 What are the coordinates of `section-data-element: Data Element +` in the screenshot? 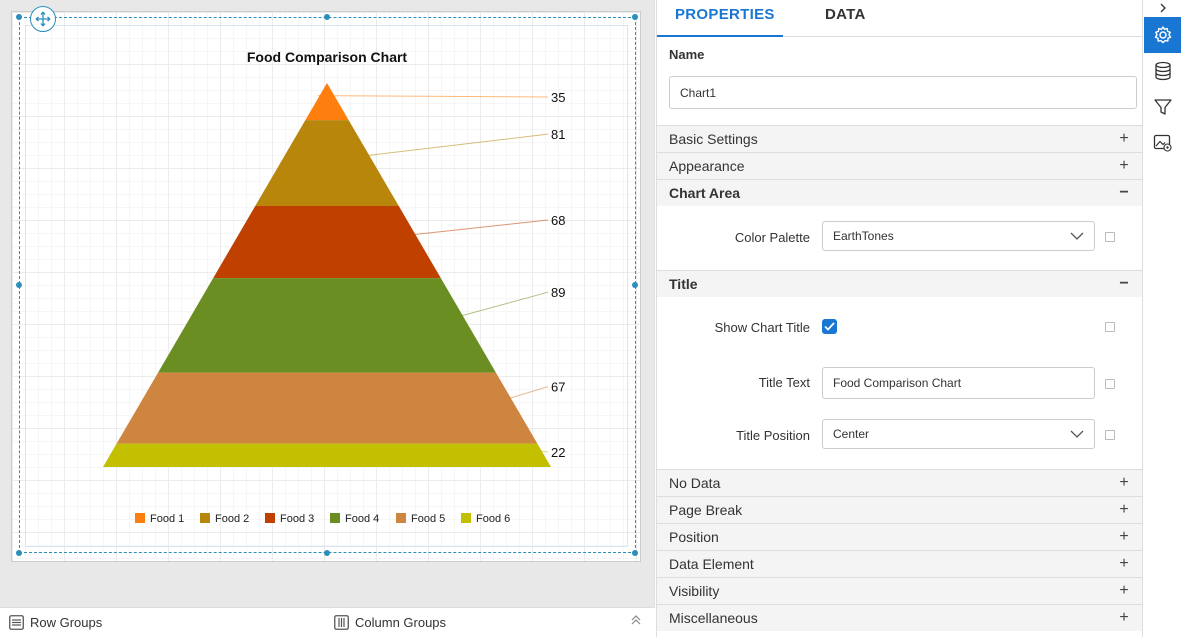 It's located at (899, 563).